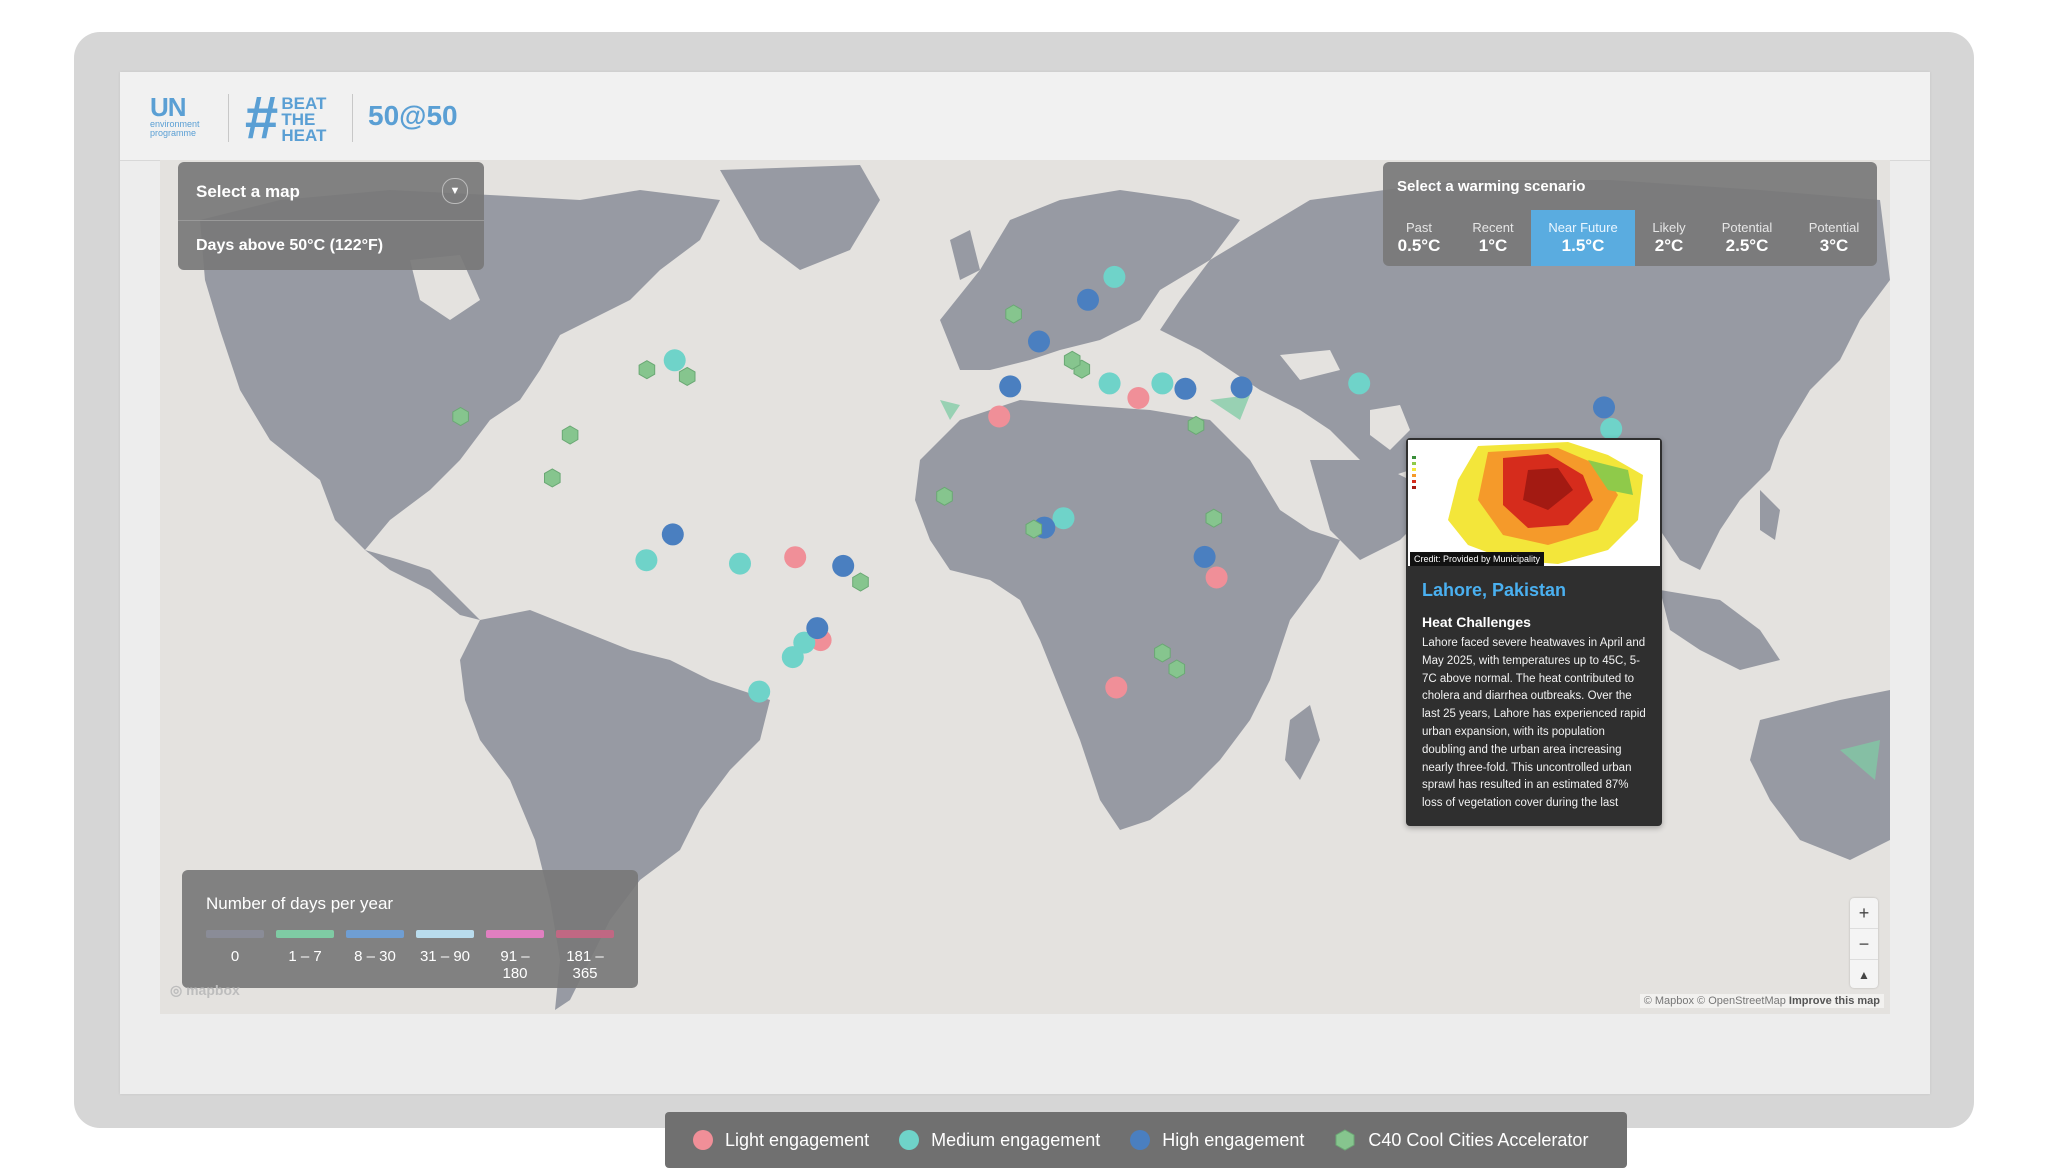 The width and height of the screenshot is (2048, 1168). I want to click on land-uk, so click(965, 255).